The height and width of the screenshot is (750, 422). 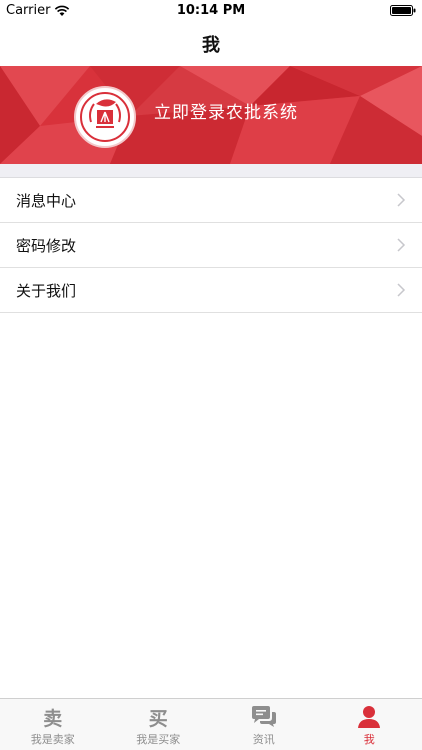 I want to click on tab-news: 资讯, so click(x=264, y=724).